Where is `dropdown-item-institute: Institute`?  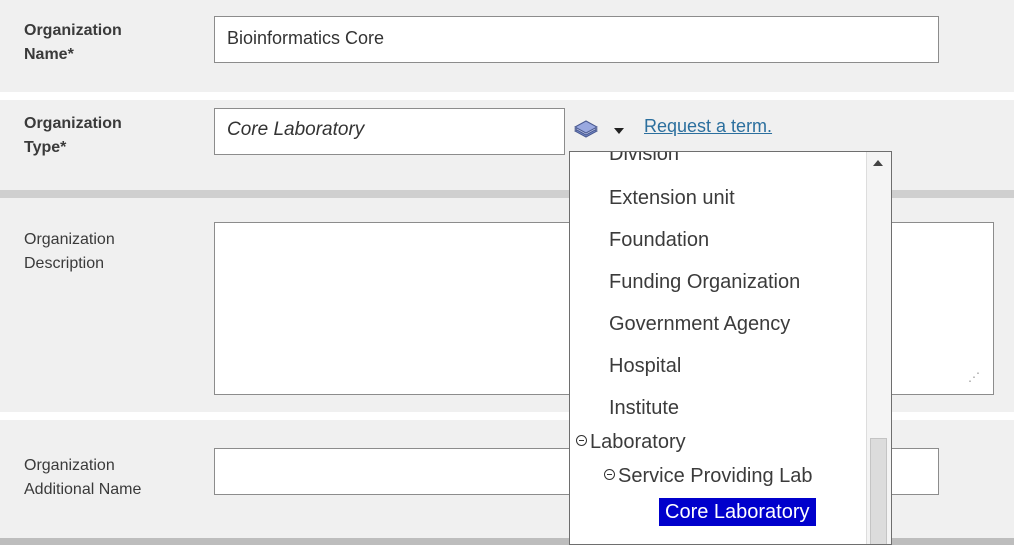
dropdown-item-institute: Institute is located at coordinates (644, 408).